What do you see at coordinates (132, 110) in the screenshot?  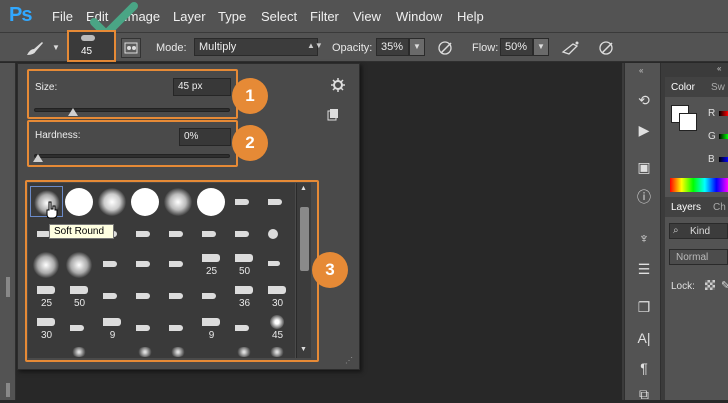 I see `size-slider-track` at bounding box center [132, 110].